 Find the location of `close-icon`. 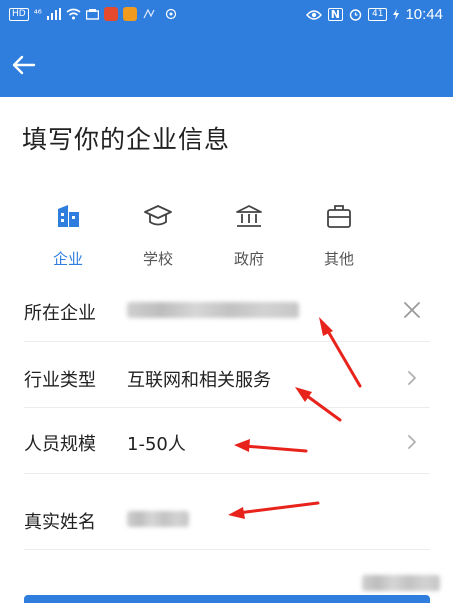

close-icon is located at coordinates (412, 310).